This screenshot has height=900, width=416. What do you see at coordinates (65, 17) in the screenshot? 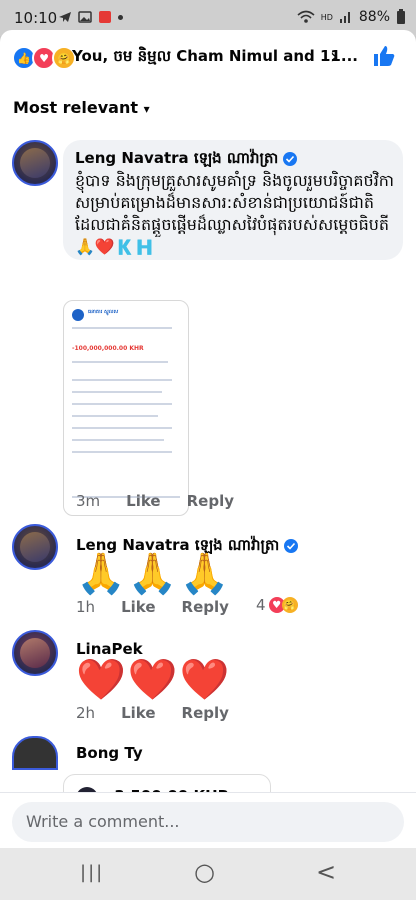
I see `telegram-icon` at bounding box center [65, 17].